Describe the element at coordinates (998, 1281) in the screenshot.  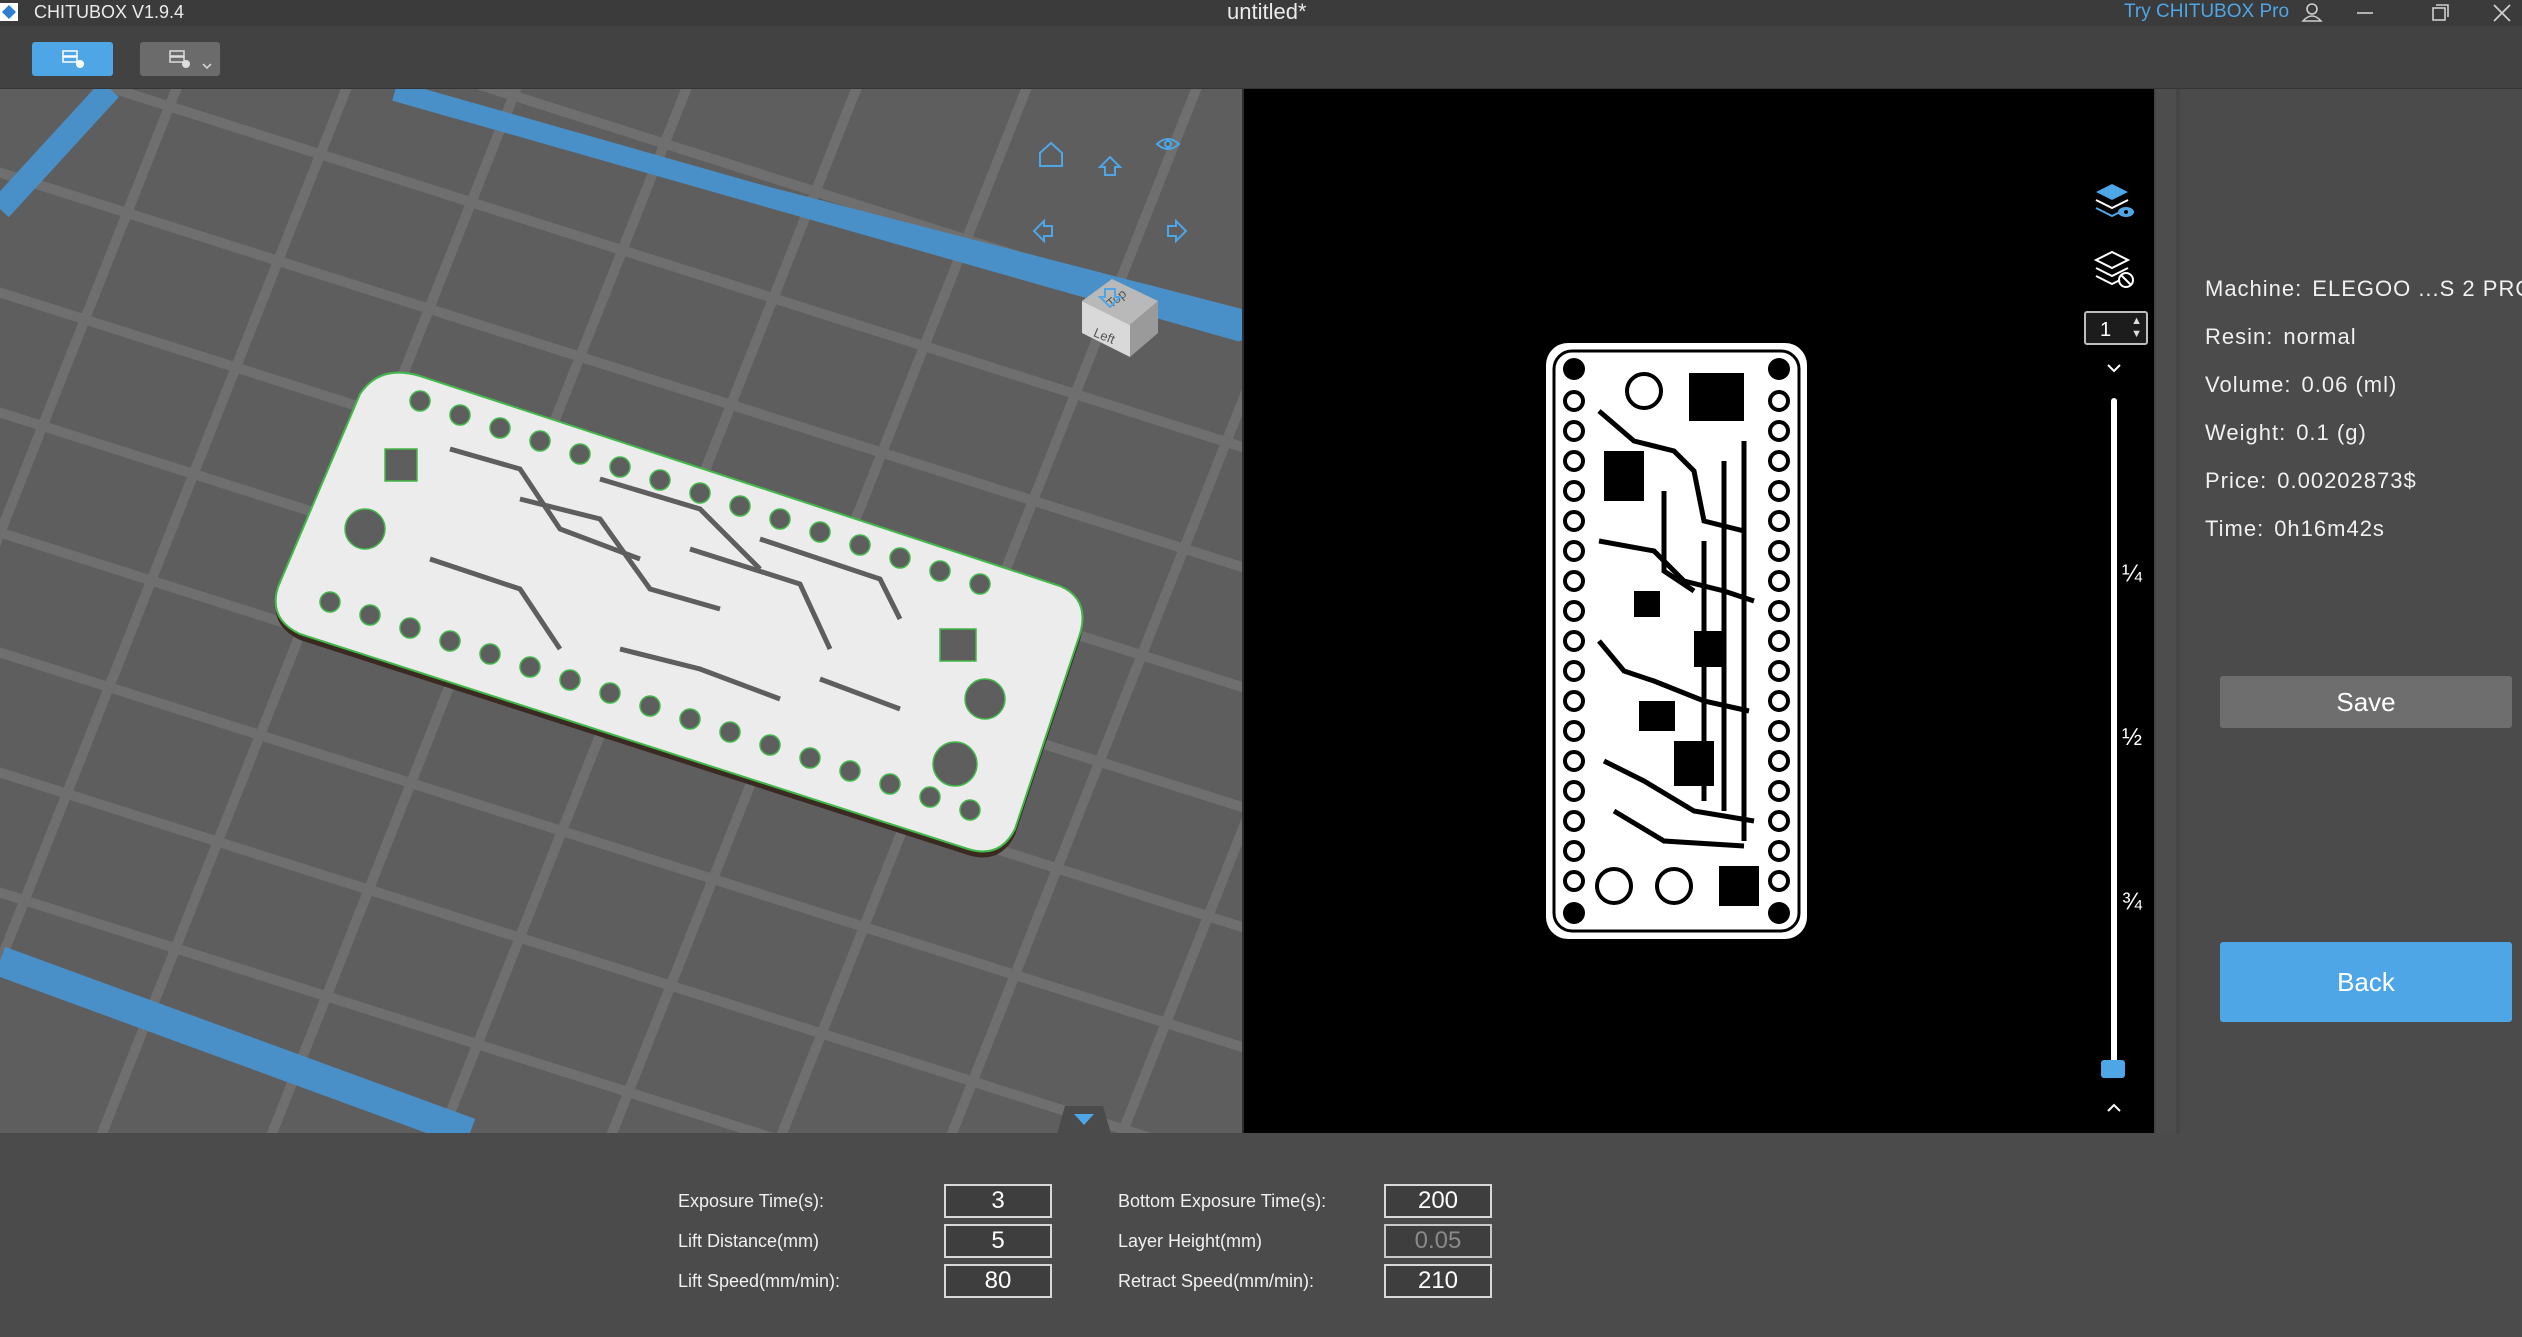
I see `lift-speed-field: 80` at that location.